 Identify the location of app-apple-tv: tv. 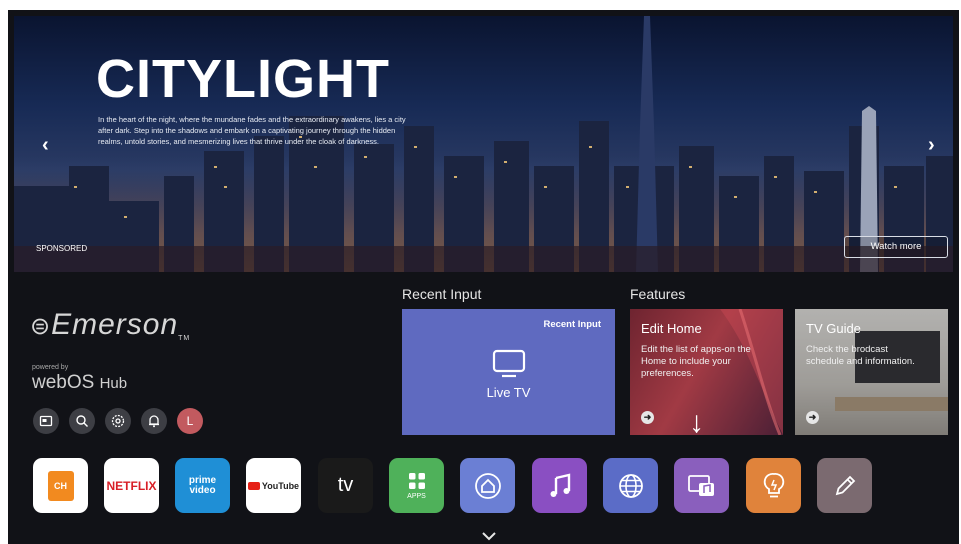
(345, 485).